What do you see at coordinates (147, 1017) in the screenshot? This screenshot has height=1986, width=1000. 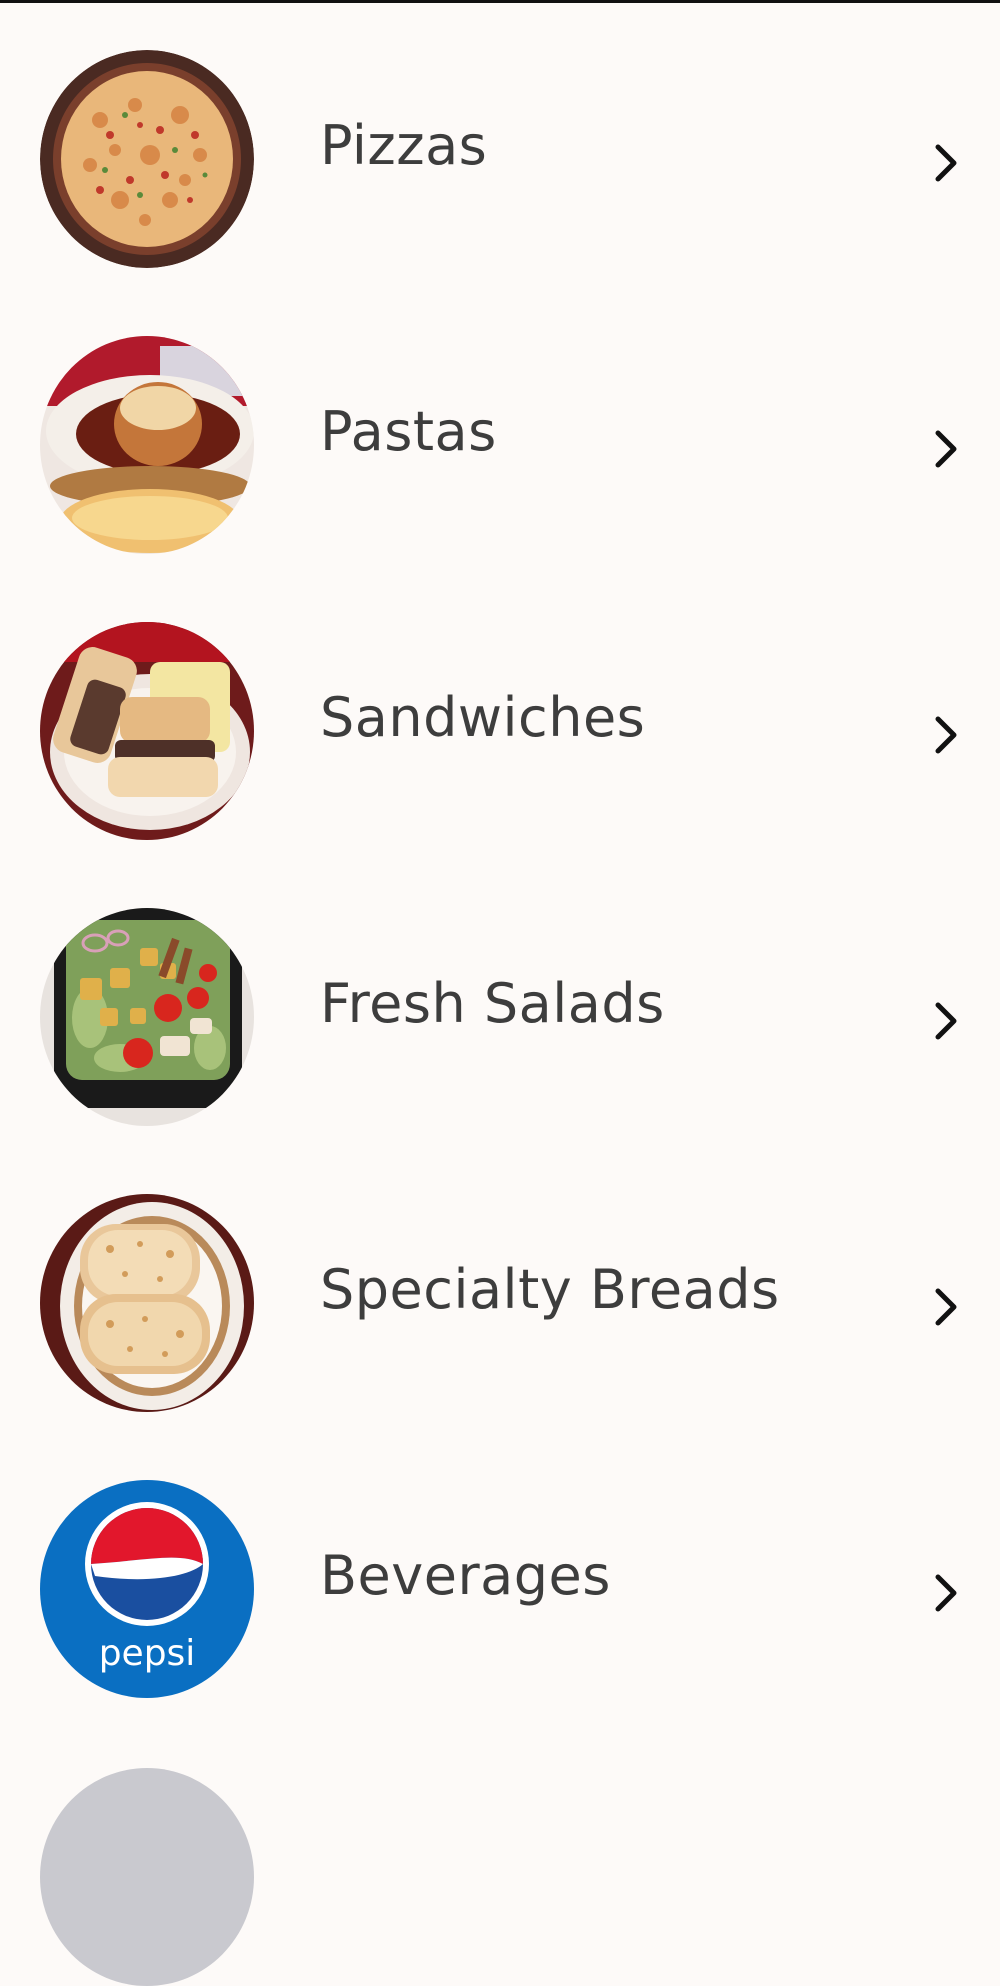 I see `salad-photo-icon` at bounding box center [147, 1017].